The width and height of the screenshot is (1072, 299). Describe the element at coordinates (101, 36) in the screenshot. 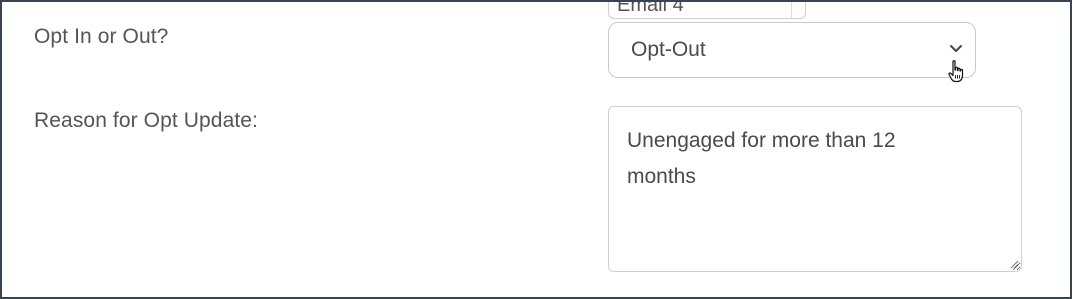

I see `opt-in-out-label: Opt In or Out?` at that location.